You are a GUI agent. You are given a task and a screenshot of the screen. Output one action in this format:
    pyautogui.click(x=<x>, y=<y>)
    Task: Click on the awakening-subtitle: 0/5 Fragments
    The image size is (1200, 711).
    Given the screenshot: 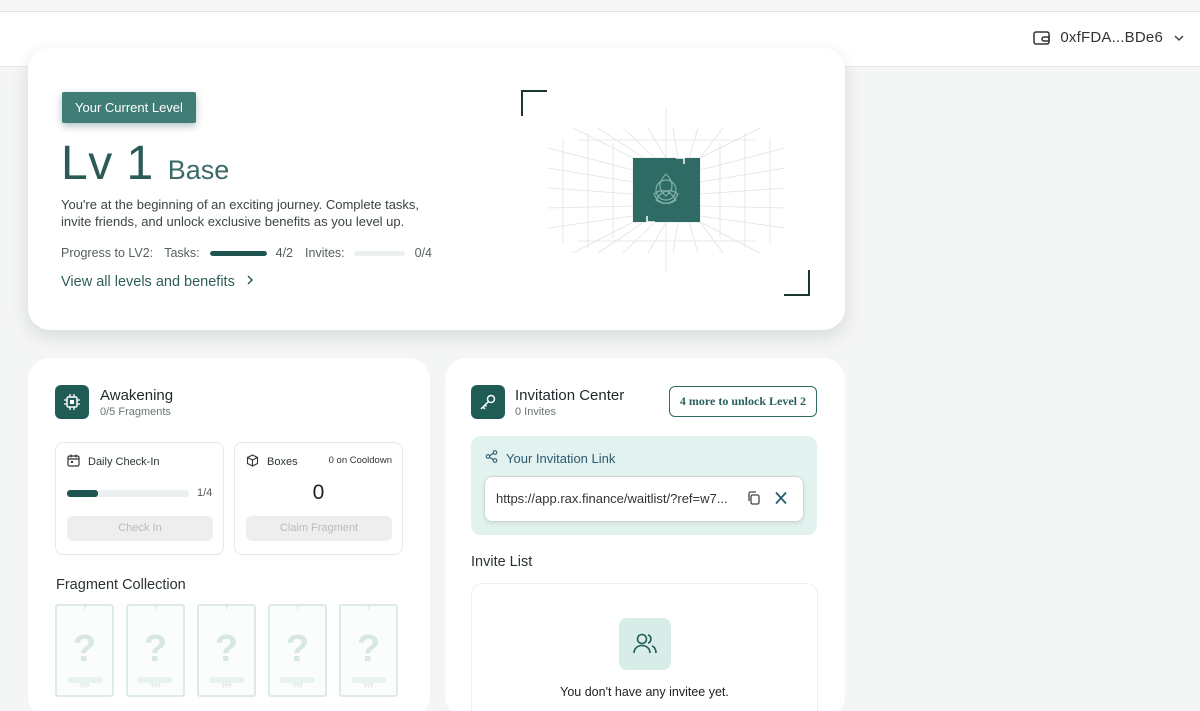 What is the action you would take?
    pyautogui.click(x=135, y=412)
    